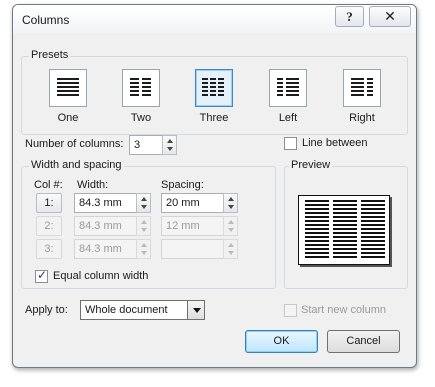  I want to click on col-3-width-spinner, so click(143, 249).